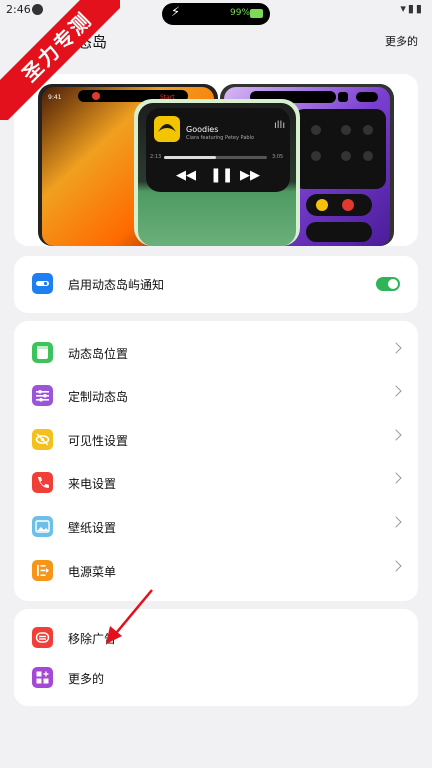  What do you see at coordinates (217, 571) in the screenshot?
I see `settings-item-power-menu: 电源菜单` at bounding box center [217, 571].